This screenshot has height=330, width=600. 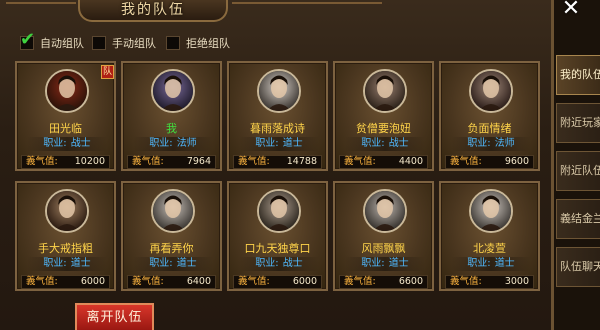 What do you see at coordinates (99, 43) in the screenshot?
I see `manual-team-checkbox` at bounding box center [99, 43].